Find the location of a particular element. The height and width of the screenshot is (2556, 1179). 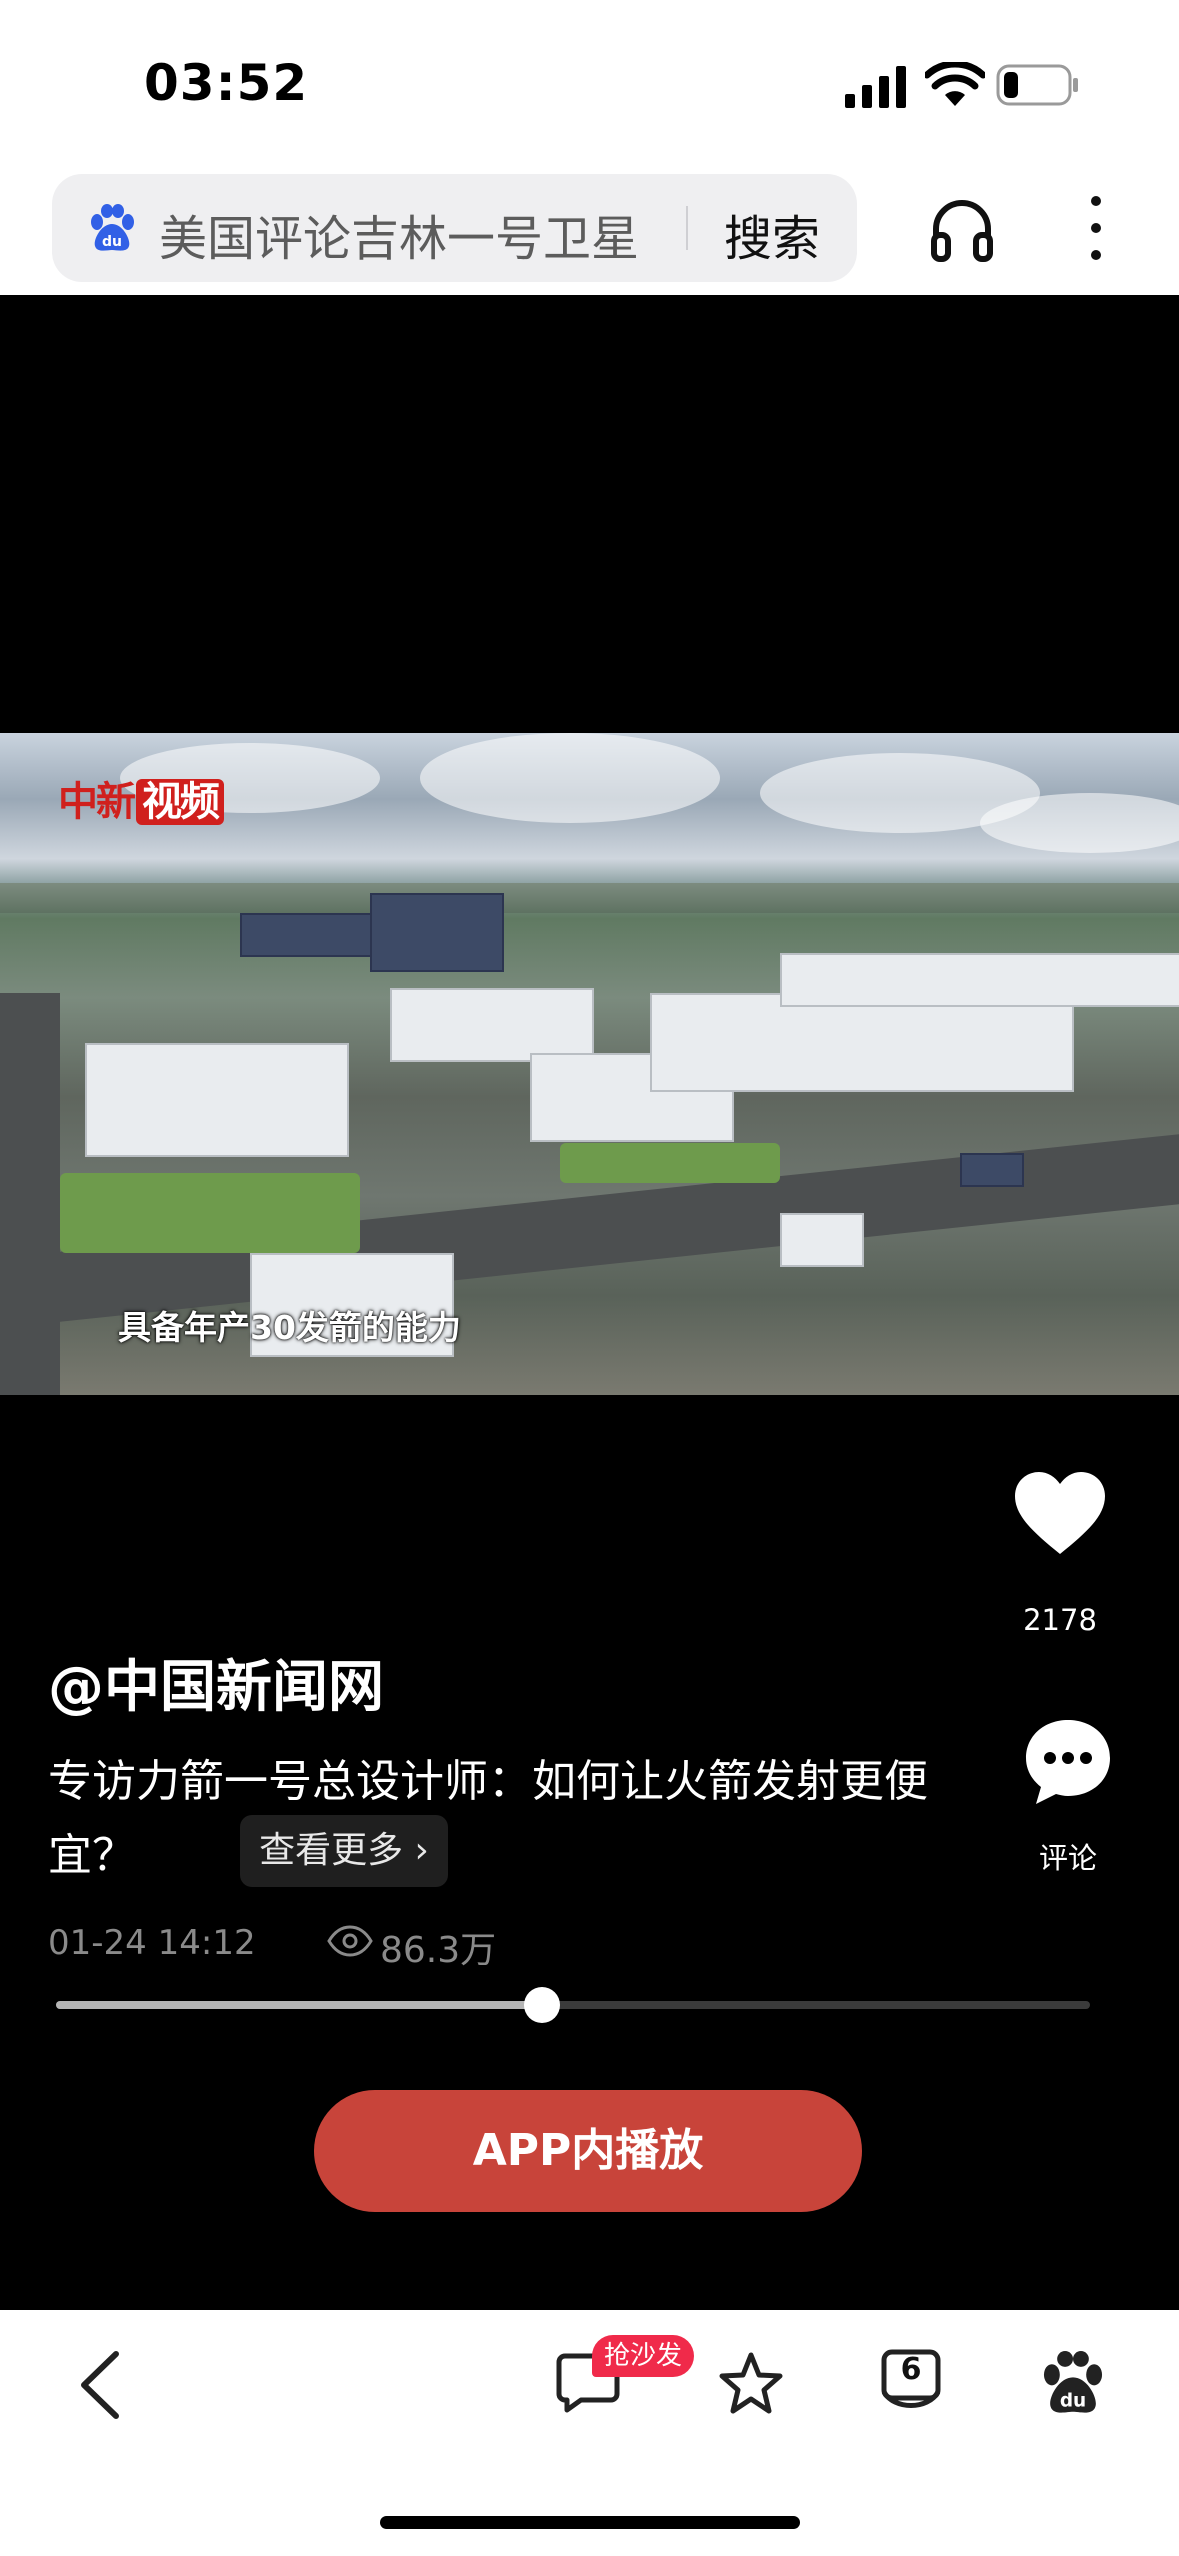

comment-badge: 抢沙发 is located at coordinates (643, 2356).